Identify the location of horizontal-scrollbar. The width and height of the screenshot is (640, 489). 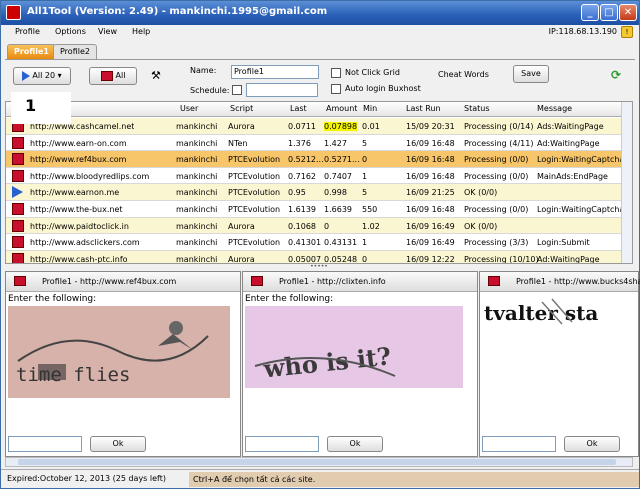
(319, 462).